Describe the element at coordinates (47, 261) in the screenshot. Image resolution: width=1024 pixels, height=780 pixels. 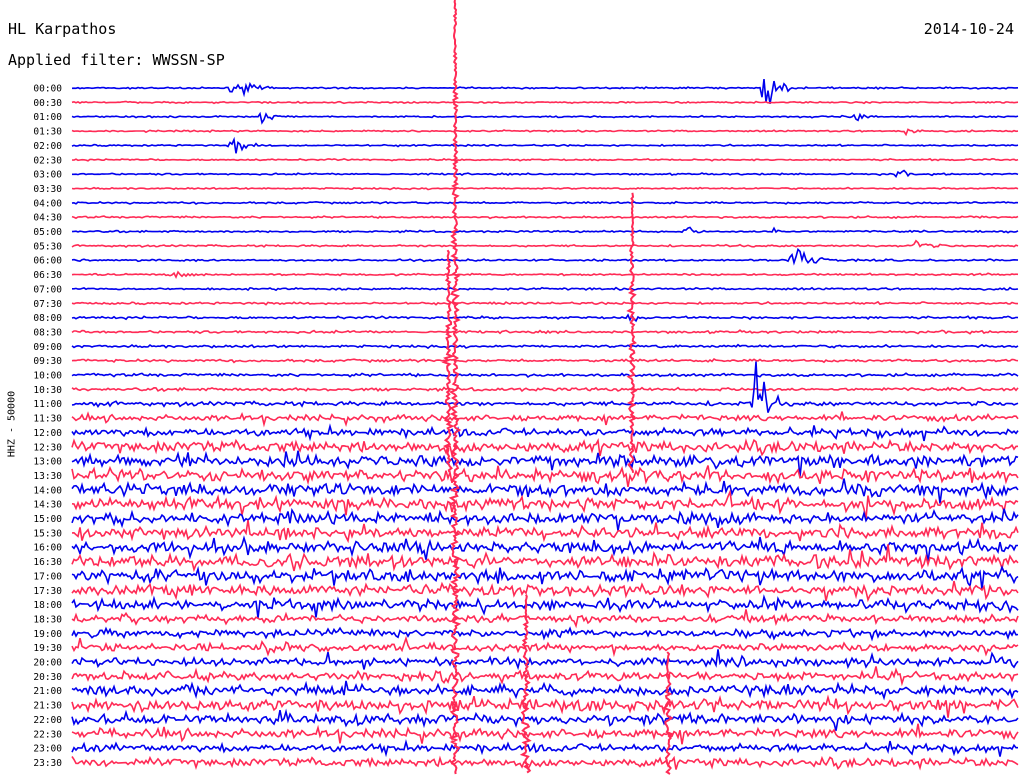
I see `time-label: 06:00` at that location.